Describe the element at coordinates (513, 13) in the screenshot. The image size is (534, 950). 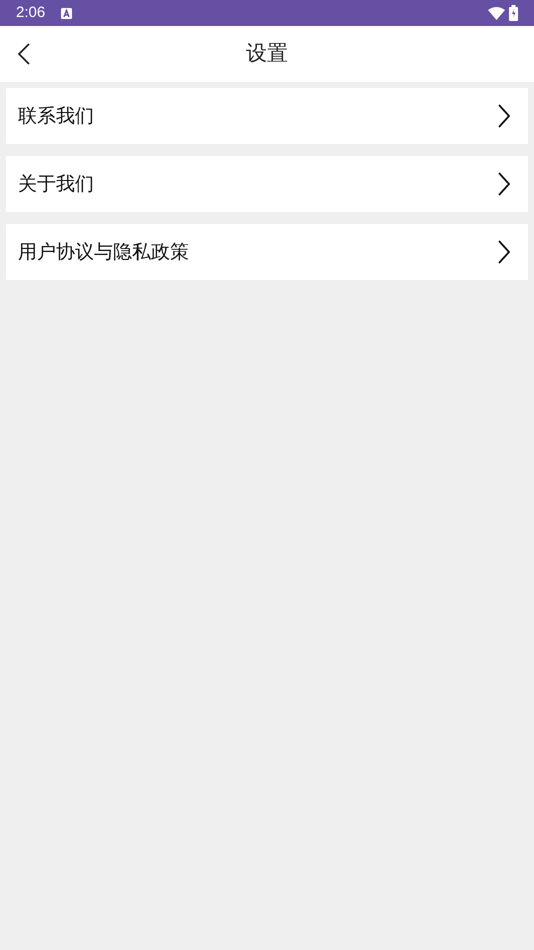
I see `battery-icon` at that location.